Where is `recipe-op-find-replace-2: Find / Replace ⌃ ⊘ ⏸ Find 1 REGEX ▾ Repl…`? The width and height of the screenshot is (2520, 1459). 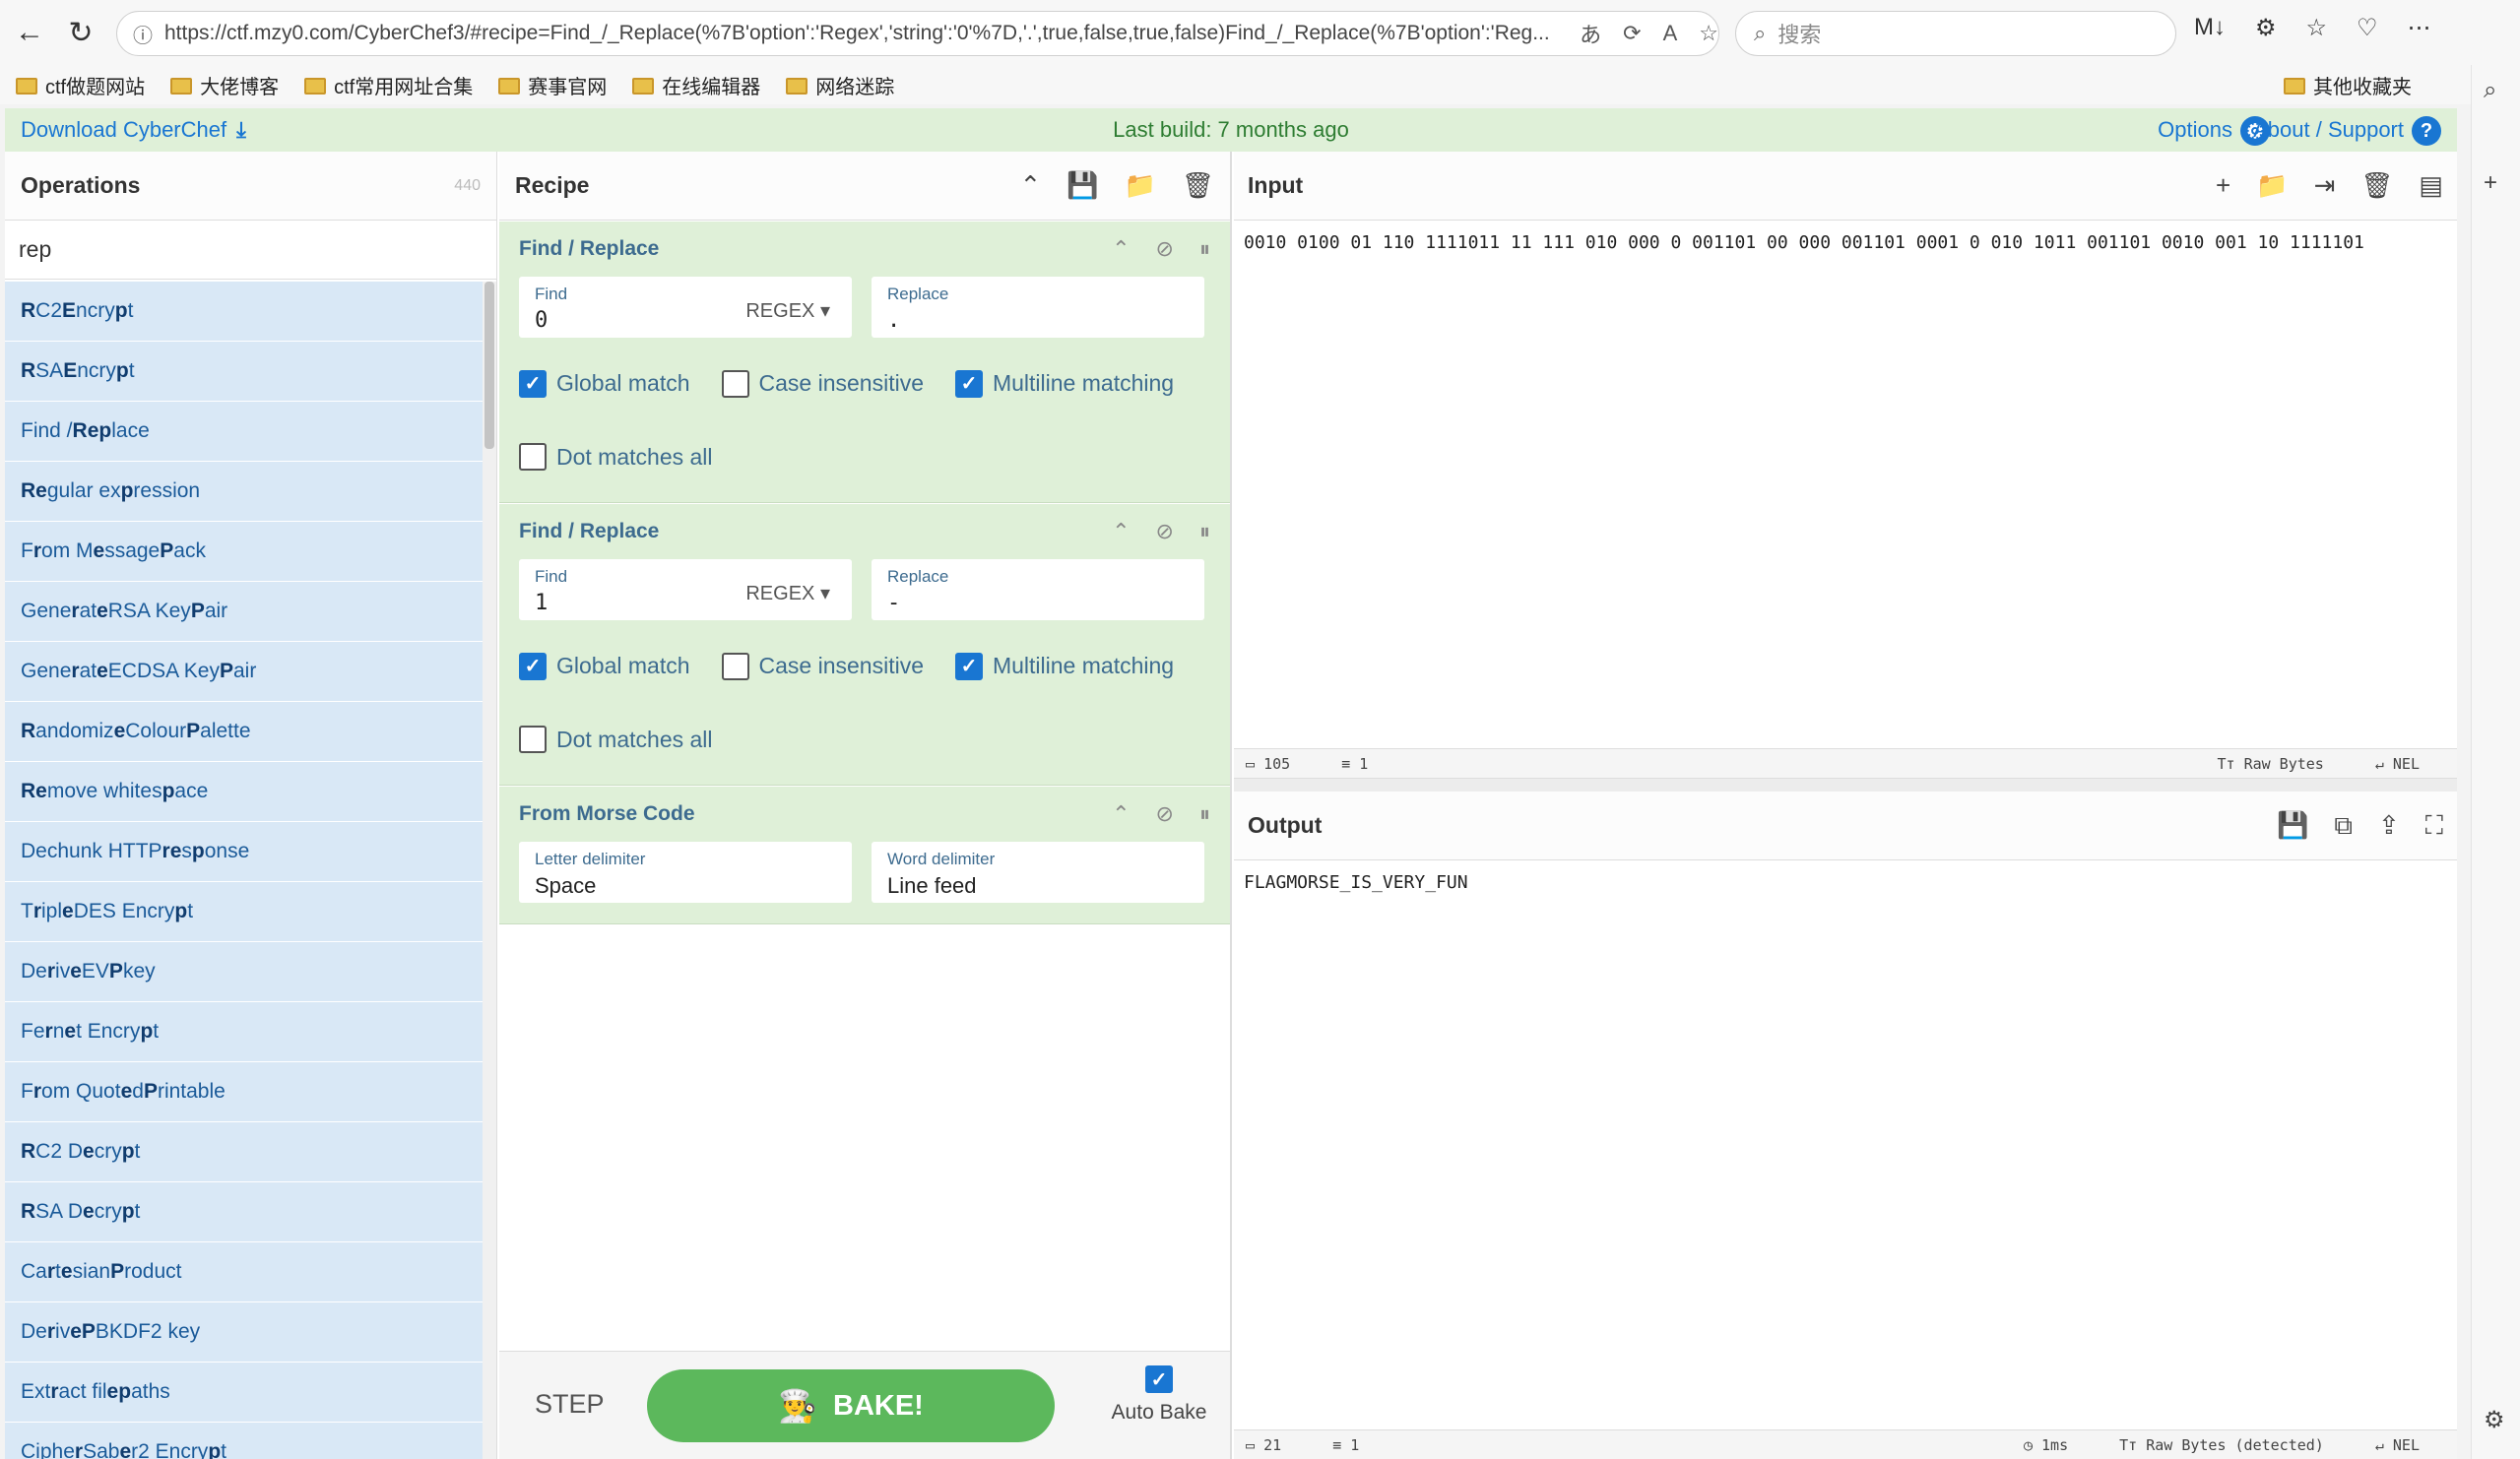 recipe-op-find-replace-2: Find / Replace ⌃ ⊘ ⏸ Find 1 REGEX ▾ Repl… is located at coordinates (864, 645).